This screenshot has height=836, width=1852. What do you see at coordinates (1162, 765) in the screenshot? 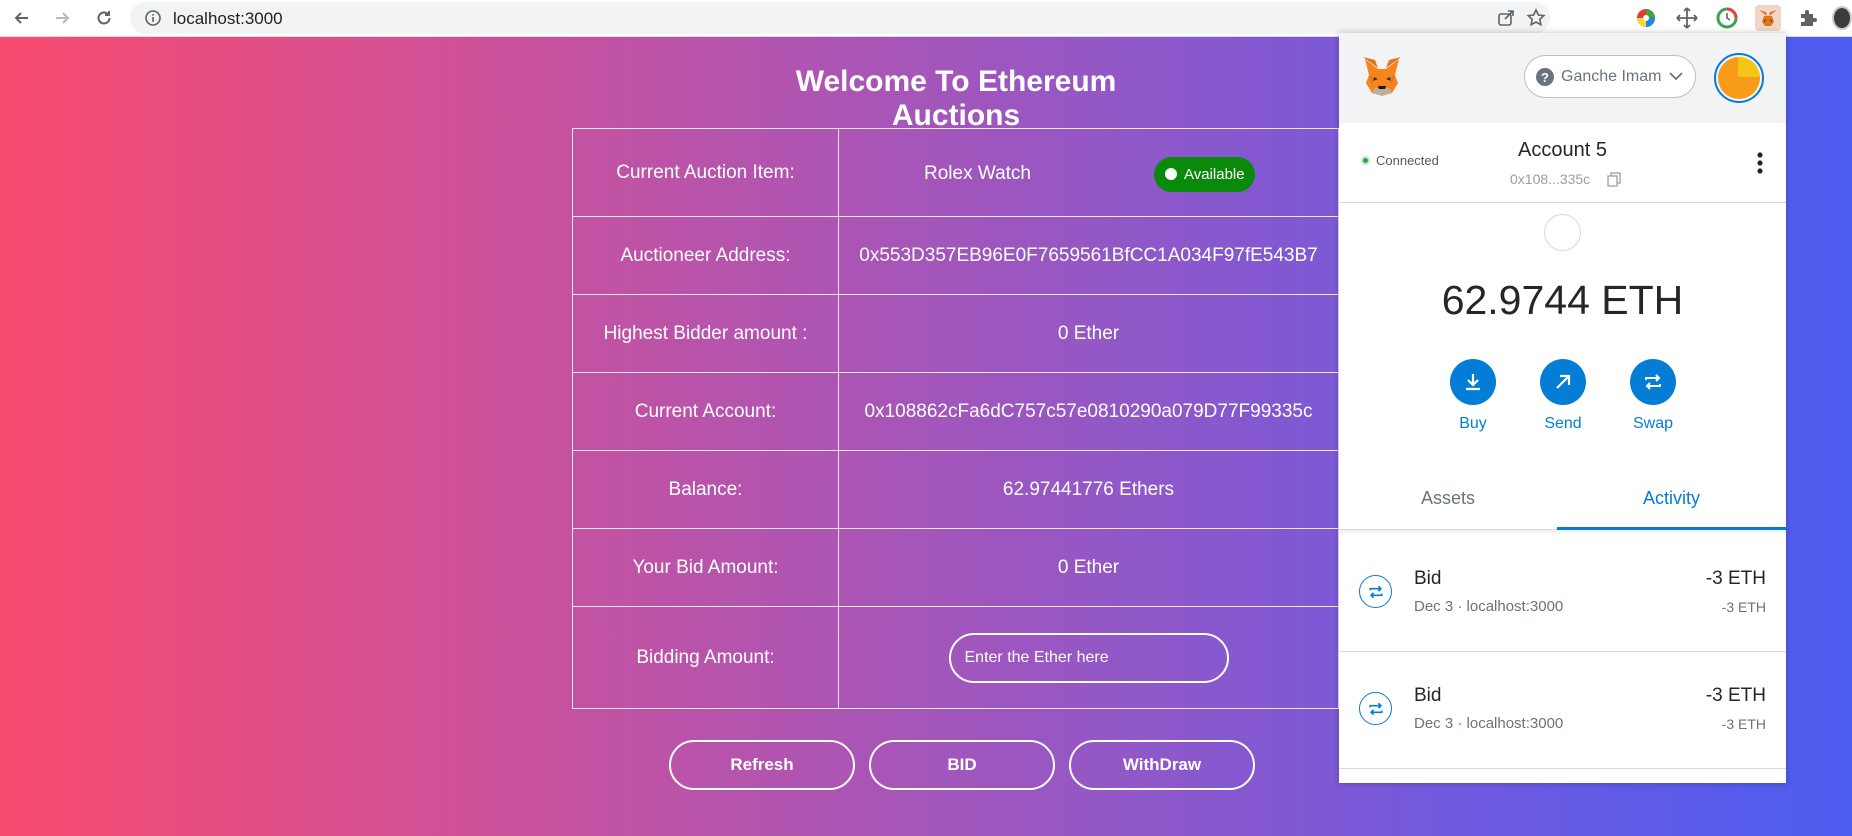
I see `withdraw-button: WithDraw` at bounding box center [1162, 765].